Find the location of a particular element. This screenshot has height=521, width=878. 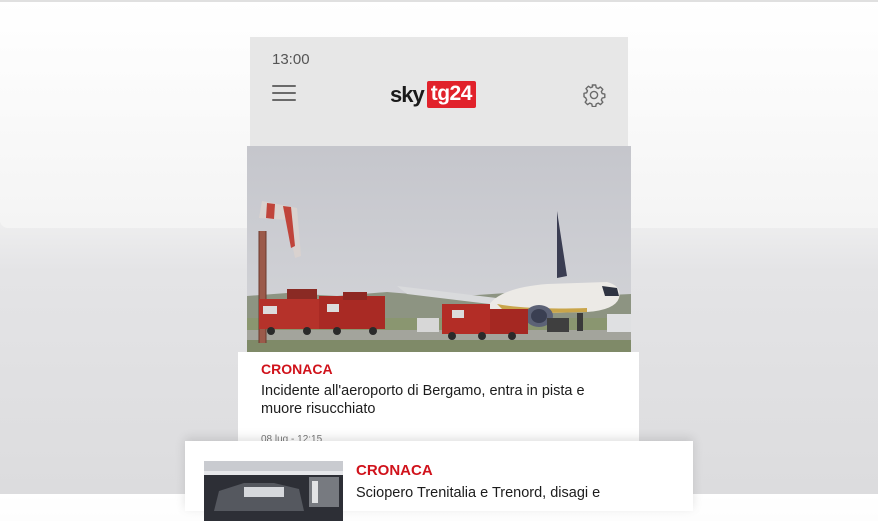

gear-icon is located at coordinates (594, 95).